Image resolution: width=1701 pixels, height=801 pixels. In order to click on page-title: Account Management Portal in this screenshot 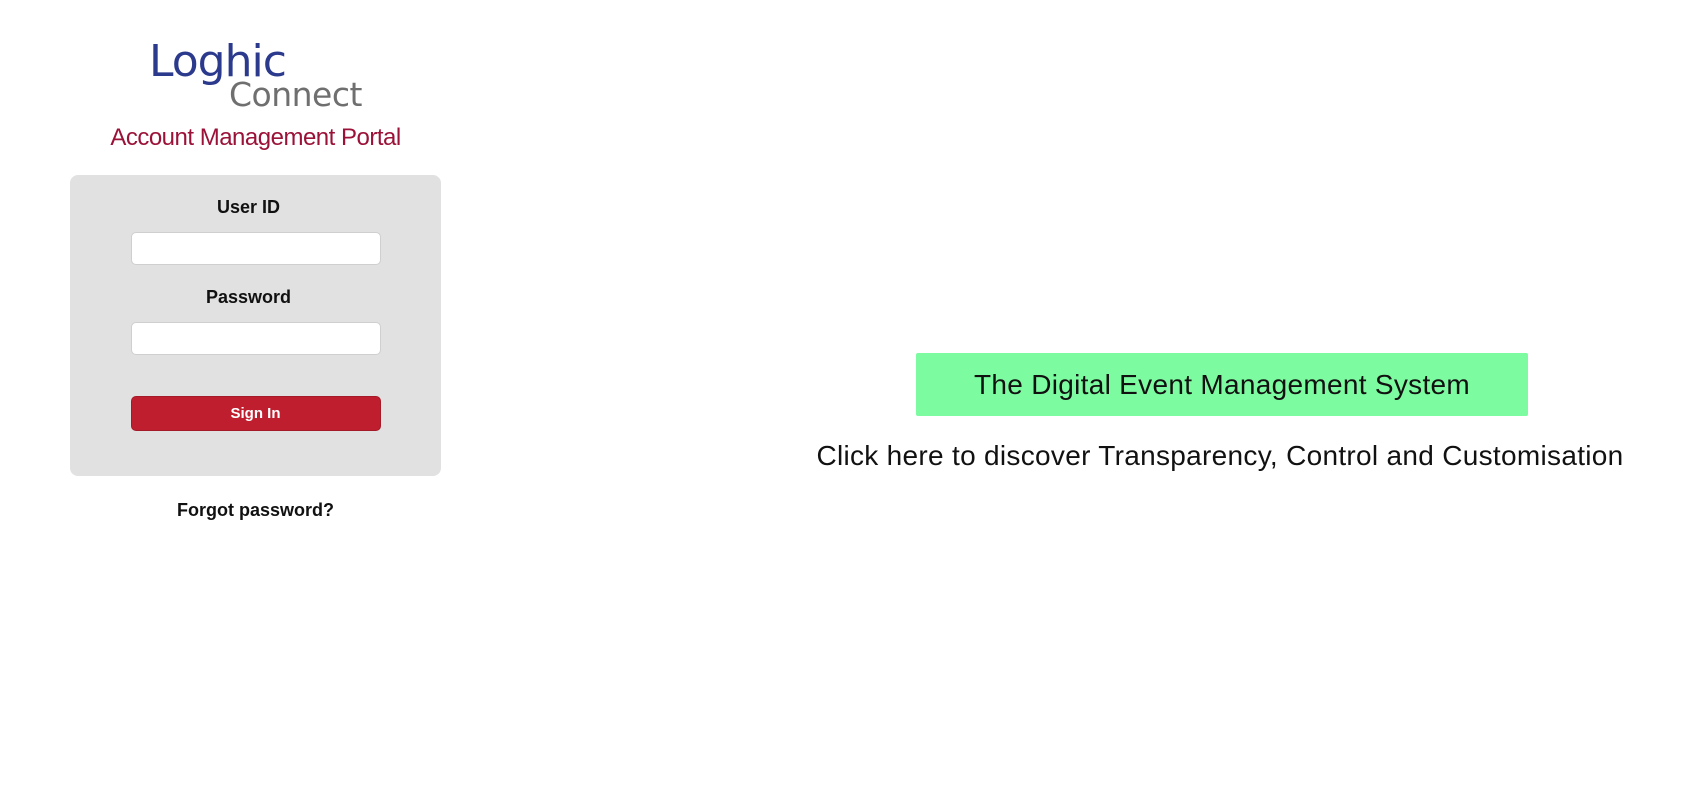, I will do `click(255, 137)`.